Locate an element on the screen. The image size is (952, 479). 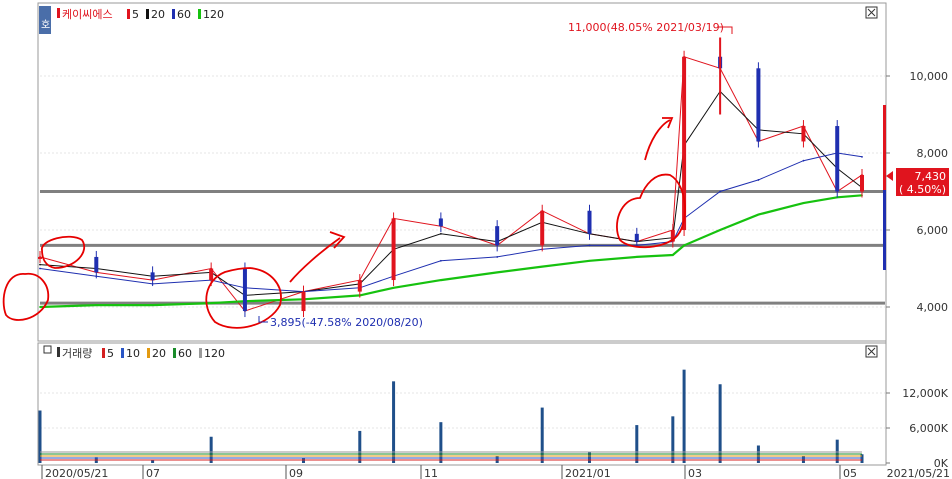
price-tick-label: 6,000 is located at coordinates (933, 230).